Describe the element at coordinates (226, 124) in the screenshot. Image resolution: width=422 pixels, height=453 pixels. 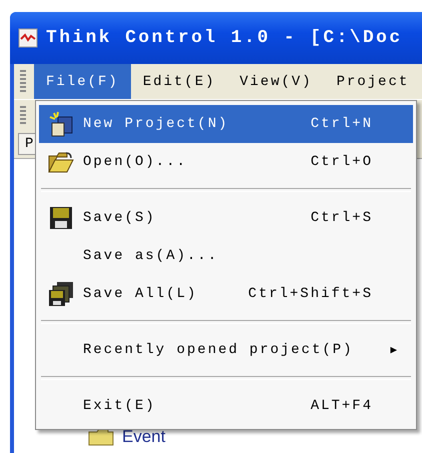
I see `menu-entry: New Project(N) Ctrl+N` at that location.